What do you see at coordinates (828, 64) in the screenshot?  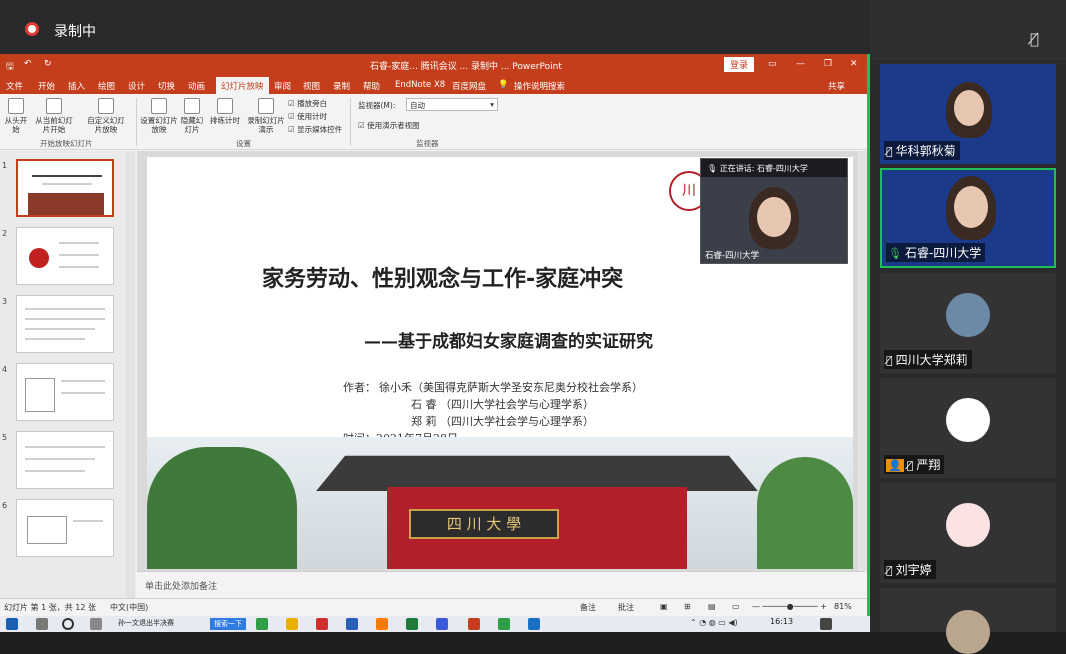 I see `maximize-icon: ❐` at bounding box center [828, 64].